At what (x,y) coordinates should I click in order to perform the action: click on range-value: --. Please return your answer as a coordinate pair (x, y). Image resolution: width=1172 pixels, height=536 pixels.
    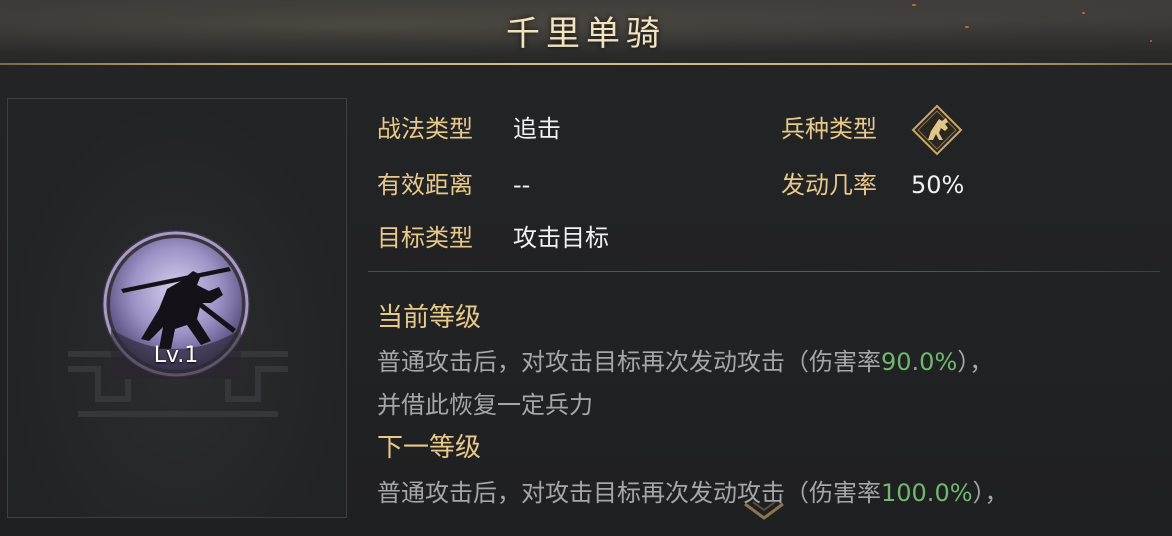
    Looking at the image, I should click on (522, 185).